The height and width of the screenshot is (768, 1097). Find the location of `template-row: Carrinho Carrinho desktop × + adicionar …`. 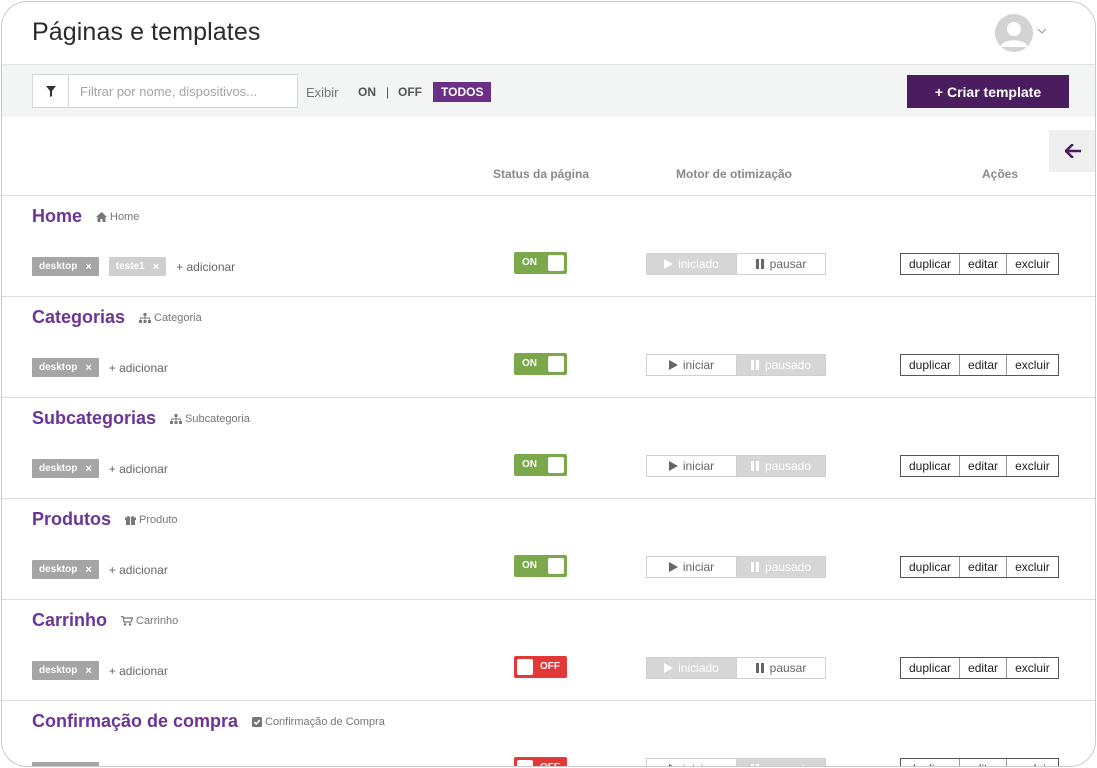

template-row: Carrinho Carrinho desktop × + adicionar … is located at coordinates (548, 649).